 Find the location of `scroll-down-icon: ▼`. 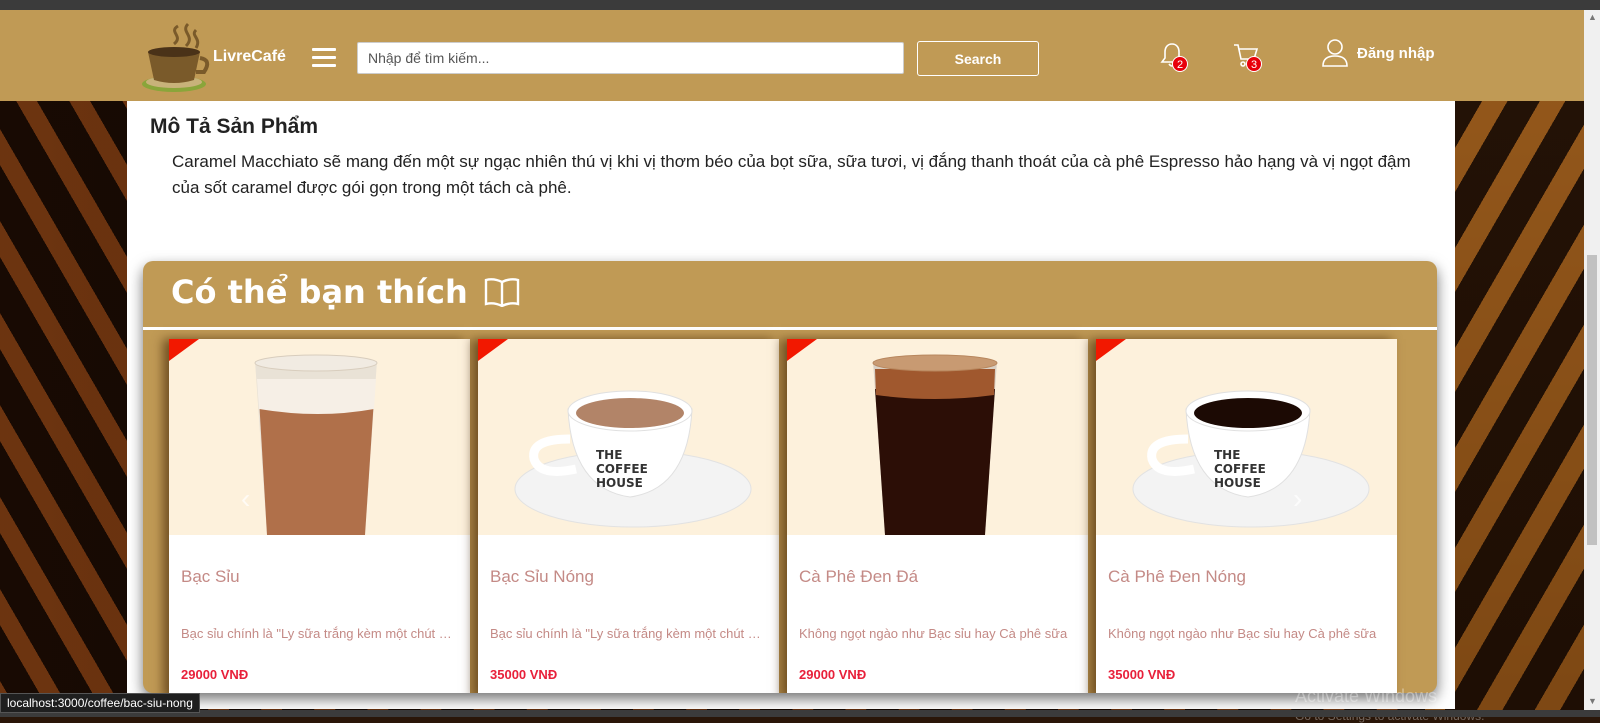

scroll-down-icon: ▼ is located at coordinates (1592, 701).